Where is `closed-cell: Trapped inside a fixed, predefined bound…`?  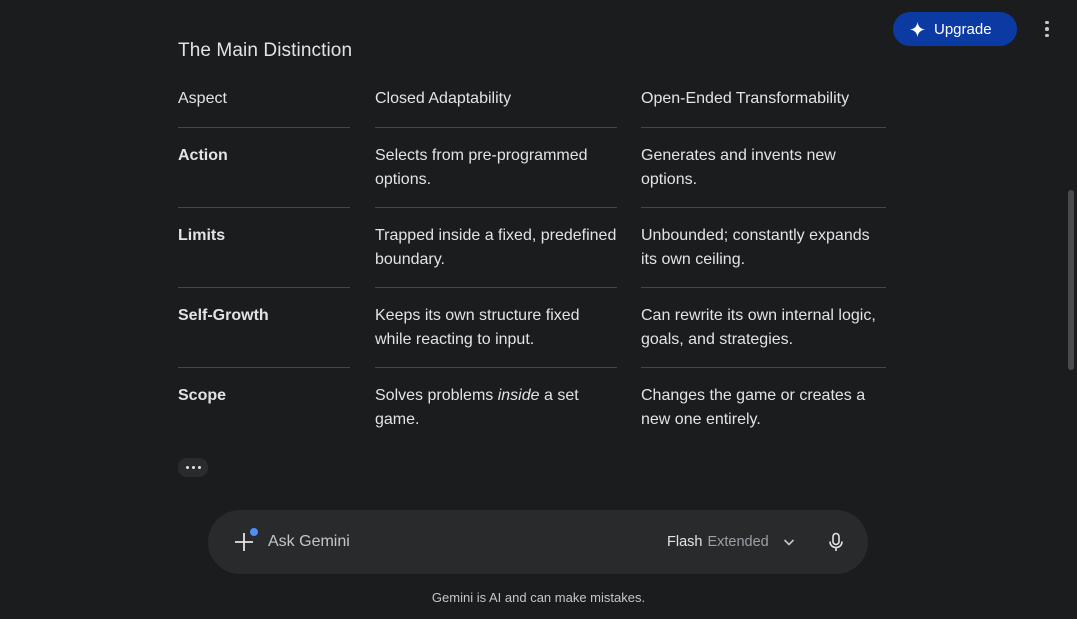 closed-cell: Trapped inside a fixed, predefined bound… is located at coordinates (496, 247).